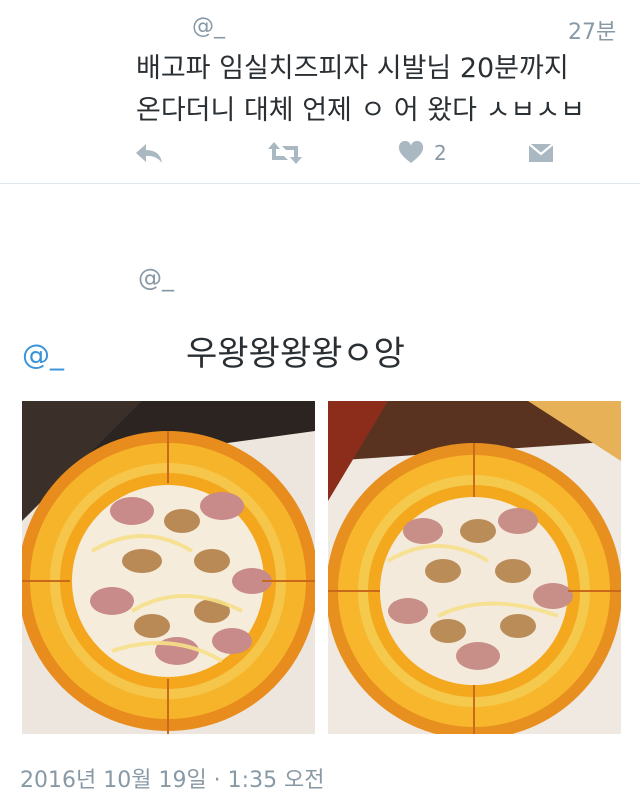 The image size is (640, 802). What do you see at coordinates (592, 32) in the screenshot?
I see `tweet-timestamp: 27분` at bounding box center [592, 32].